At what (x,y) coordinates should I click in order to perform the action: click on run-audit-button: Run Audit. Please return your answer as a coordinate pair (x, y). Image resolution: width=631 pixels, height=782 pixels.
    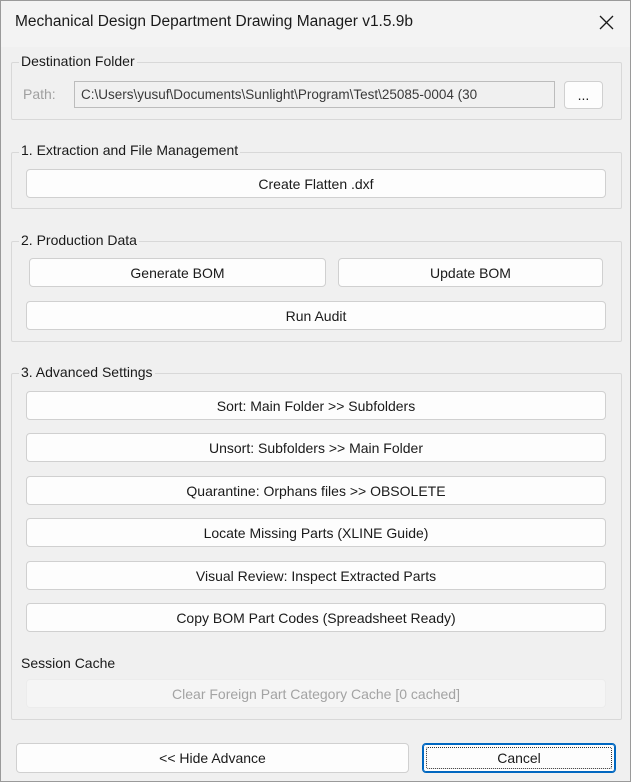
    Looking at the image, I should click on (316, 315).